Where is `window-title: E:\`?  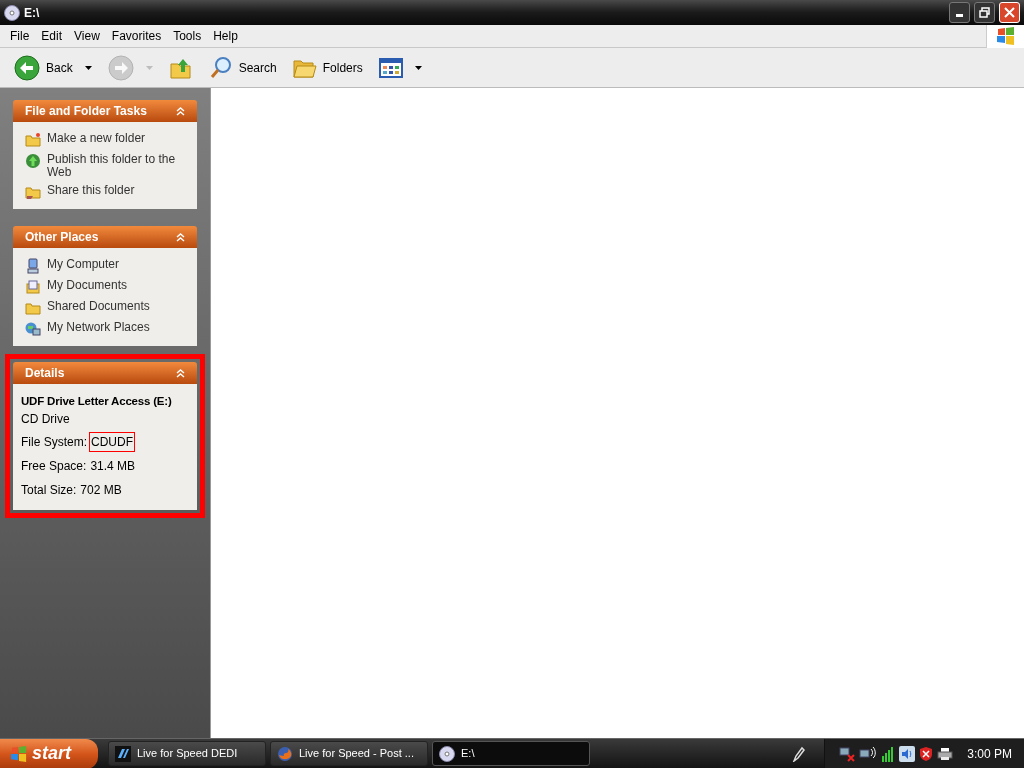
window-title: E:\ is located at coordinates (32, 13).